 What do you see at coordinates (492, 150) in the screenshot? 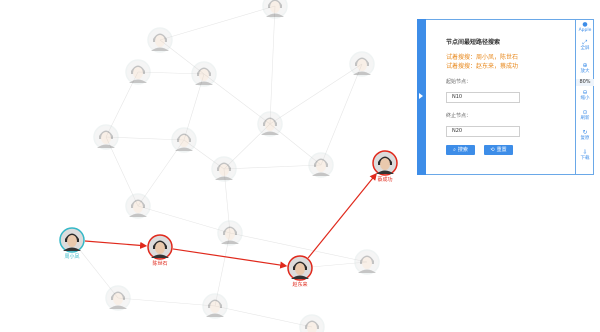
I see `refresh-icon: ⟲` at bounding box center [492, 150].